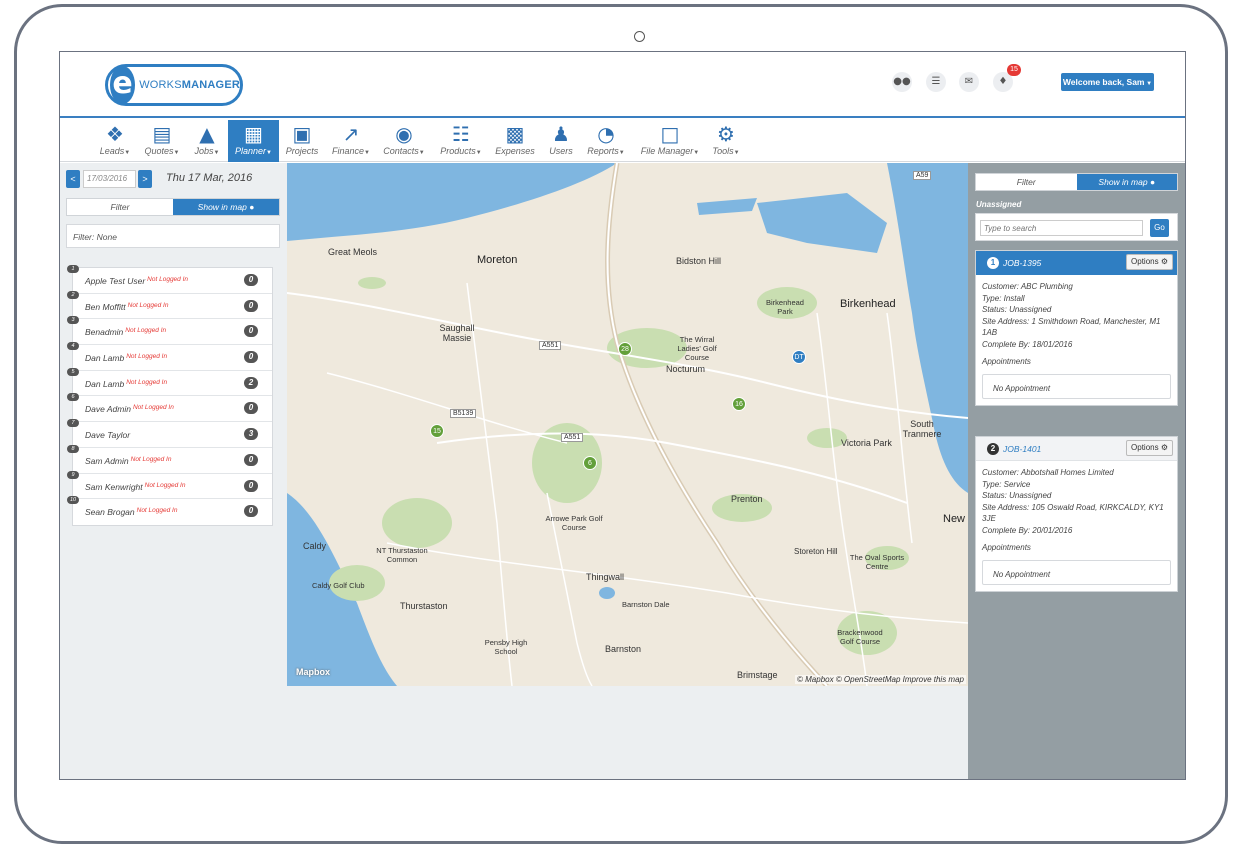 The width and height of the screenshot is (1240, 844). I want to click on logo-works: WORKS, so click(160, 85).